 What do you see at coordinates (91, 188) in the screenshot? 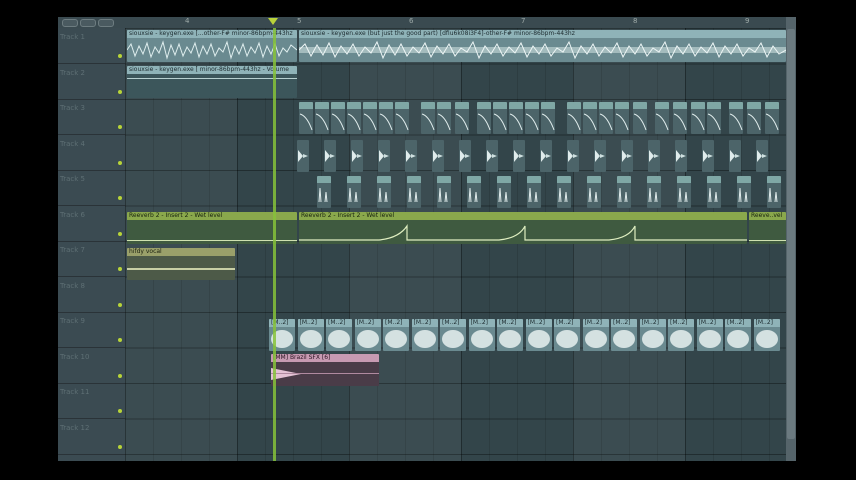
I see `track-header: Track 5` at bounding box center [91, 188].